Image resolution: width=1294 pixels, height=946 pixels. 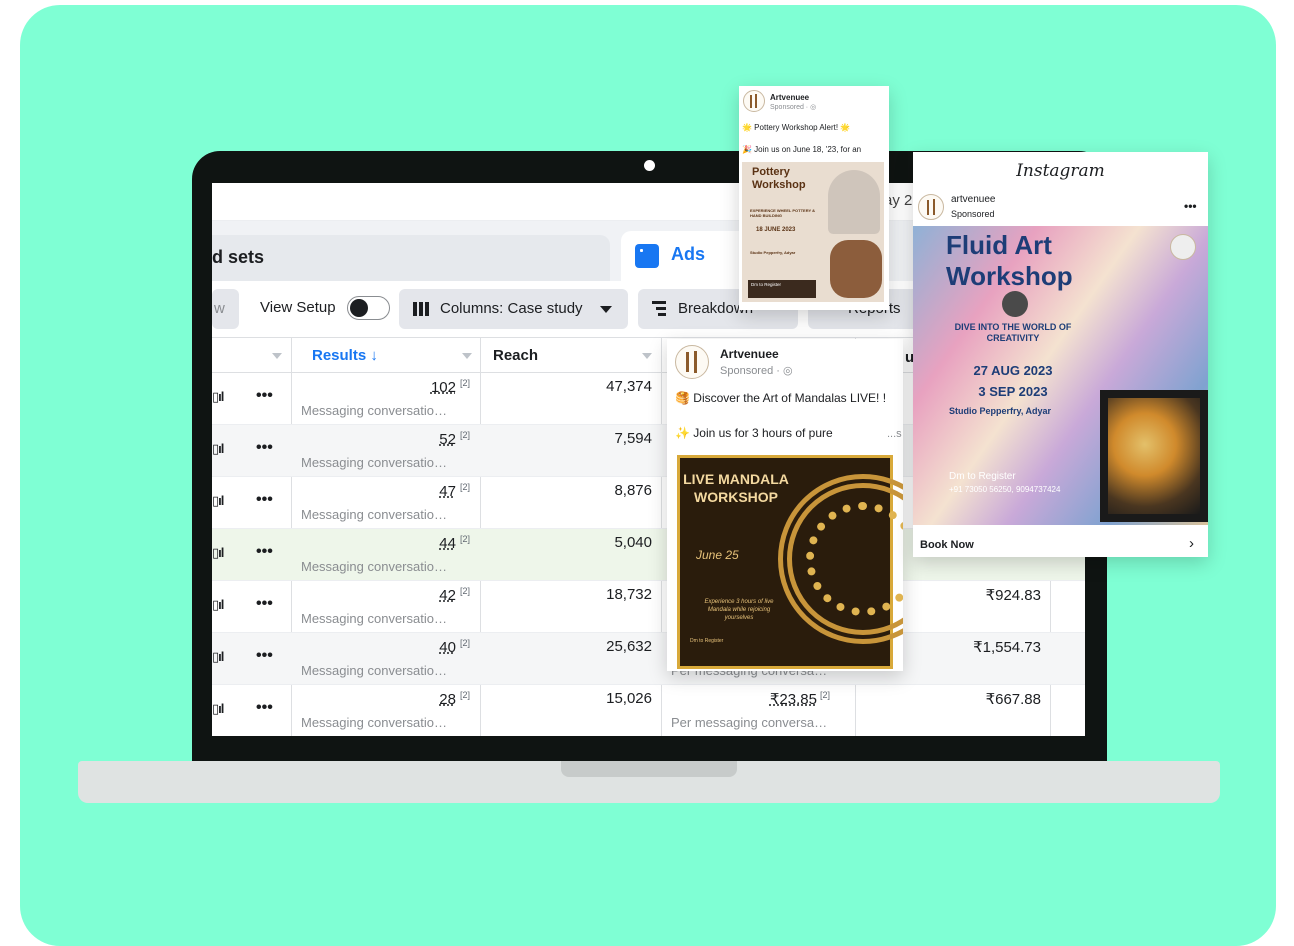 I want to click on hands-photo, so click(x=856, y=269).